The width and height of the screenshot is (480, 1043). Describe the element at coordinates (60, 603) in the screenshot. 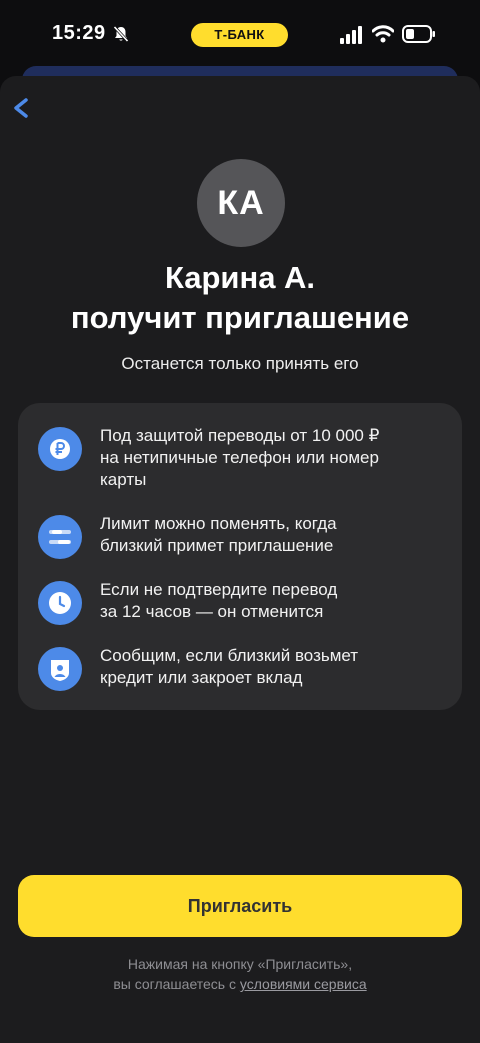

I see `clock-icon` at that location.